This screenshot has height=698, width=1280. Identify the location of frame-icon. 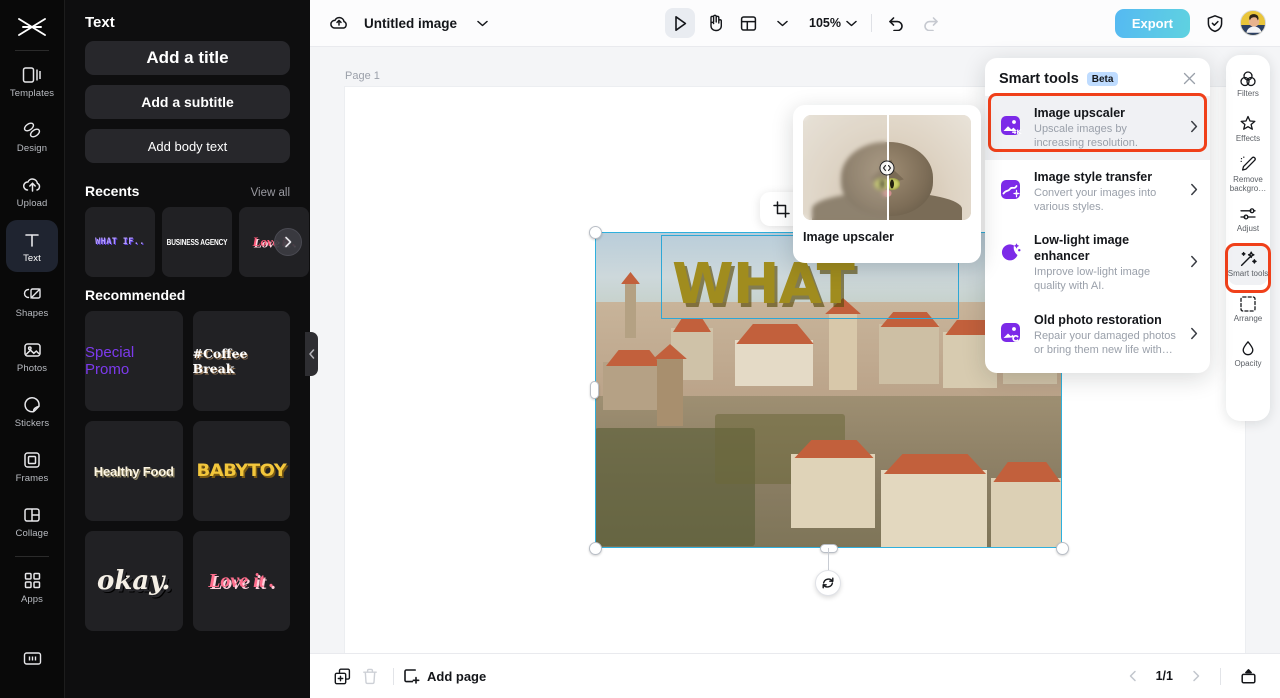
(32, 460).